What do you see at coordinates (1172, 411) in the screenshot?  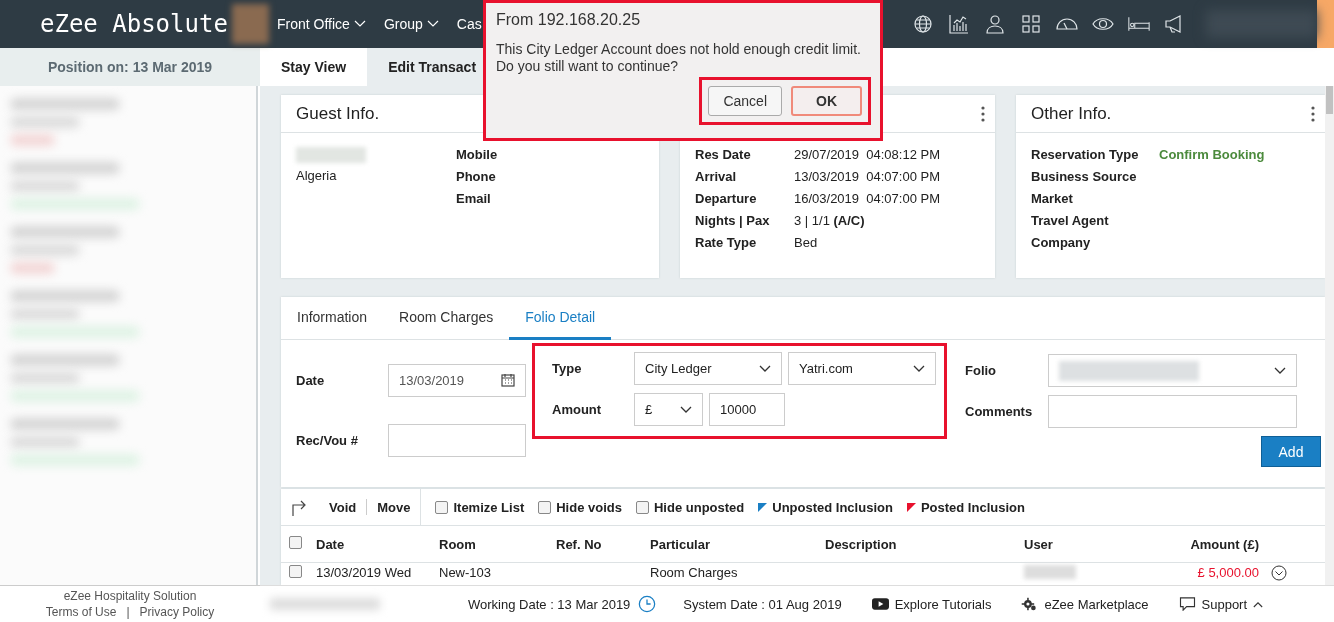 I see `comments-field` at bounding box center [1172, 411].